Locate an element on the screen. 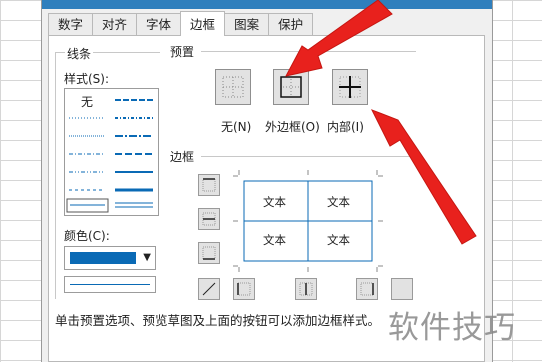 Image resolution: width=542 pixels, height=362 pixels. border-outline-icon is located at coordinates (291, 87).